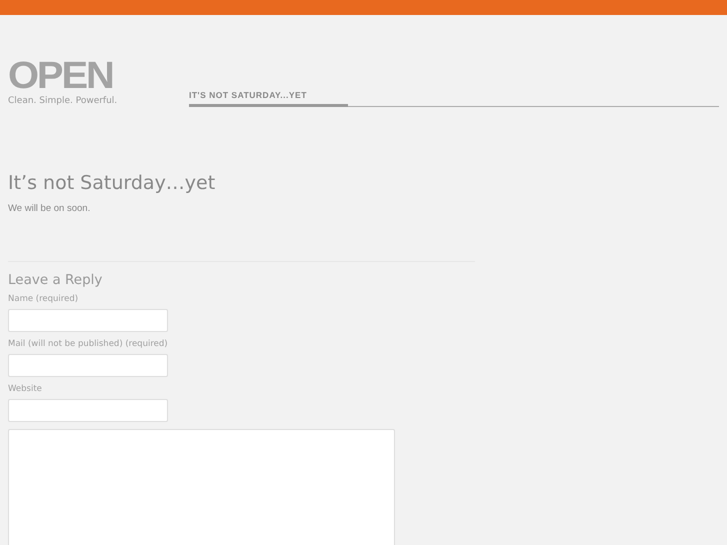 The width and height of the screenshot is (727, 545). What do you see at coordinates (25, 389) in the screenshot?
I see `field-label: Website` at bounding box center [25, 389].